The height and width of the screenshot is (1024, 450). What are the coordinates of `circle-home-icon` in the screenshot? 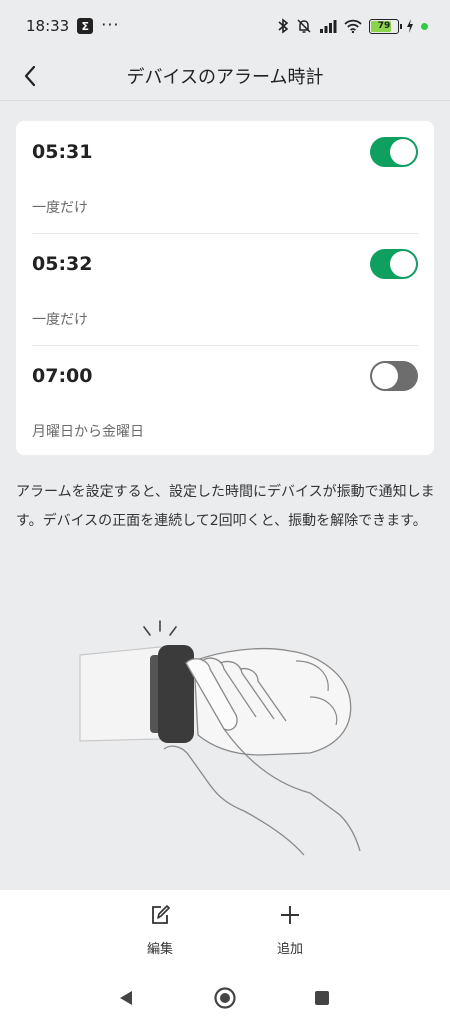 It's located at (225, 998).